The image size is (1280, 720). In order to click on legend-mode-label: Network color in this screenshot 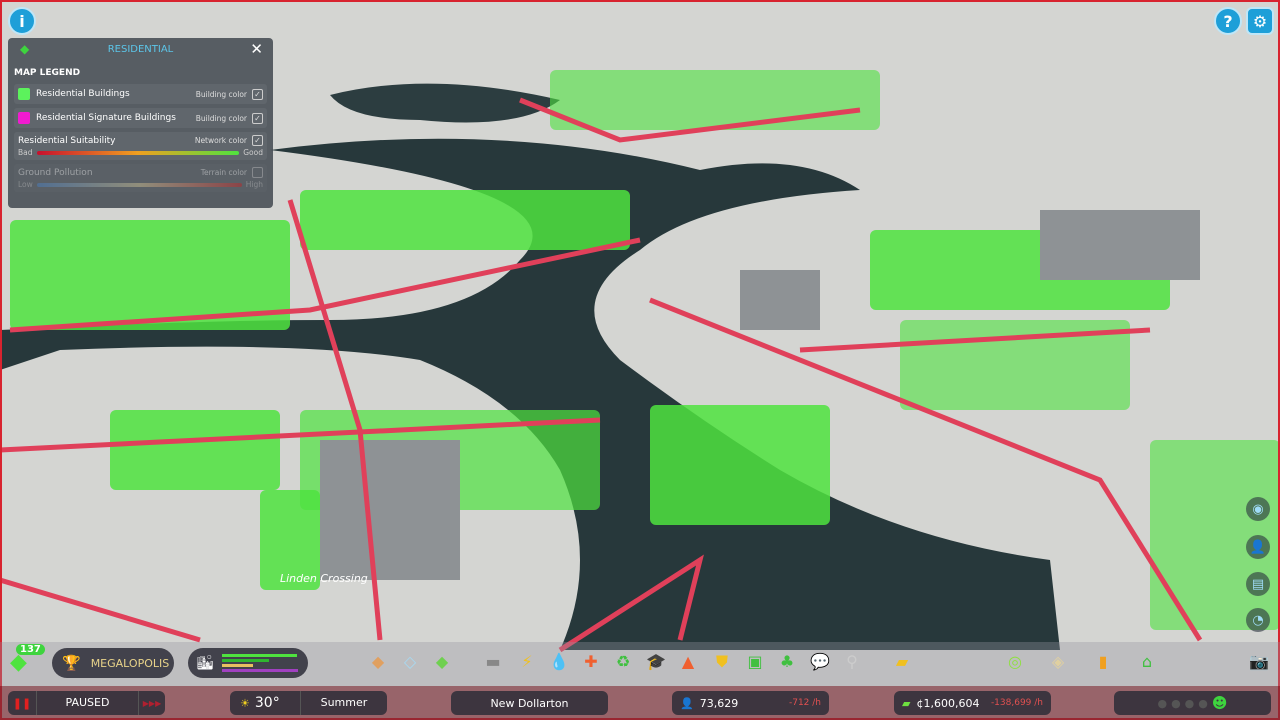, I will do `click(220, 140)`.